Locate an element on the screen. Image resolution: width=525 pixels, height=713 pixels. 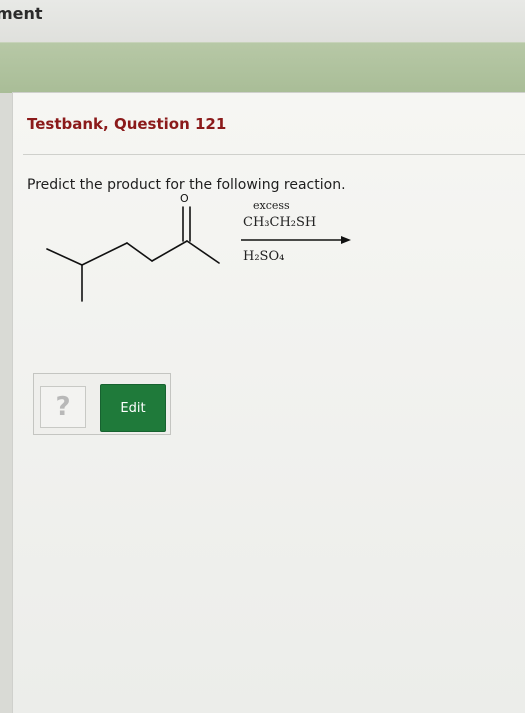
carbonyl-oxygen-label: O is located at coordinates (184, 199).